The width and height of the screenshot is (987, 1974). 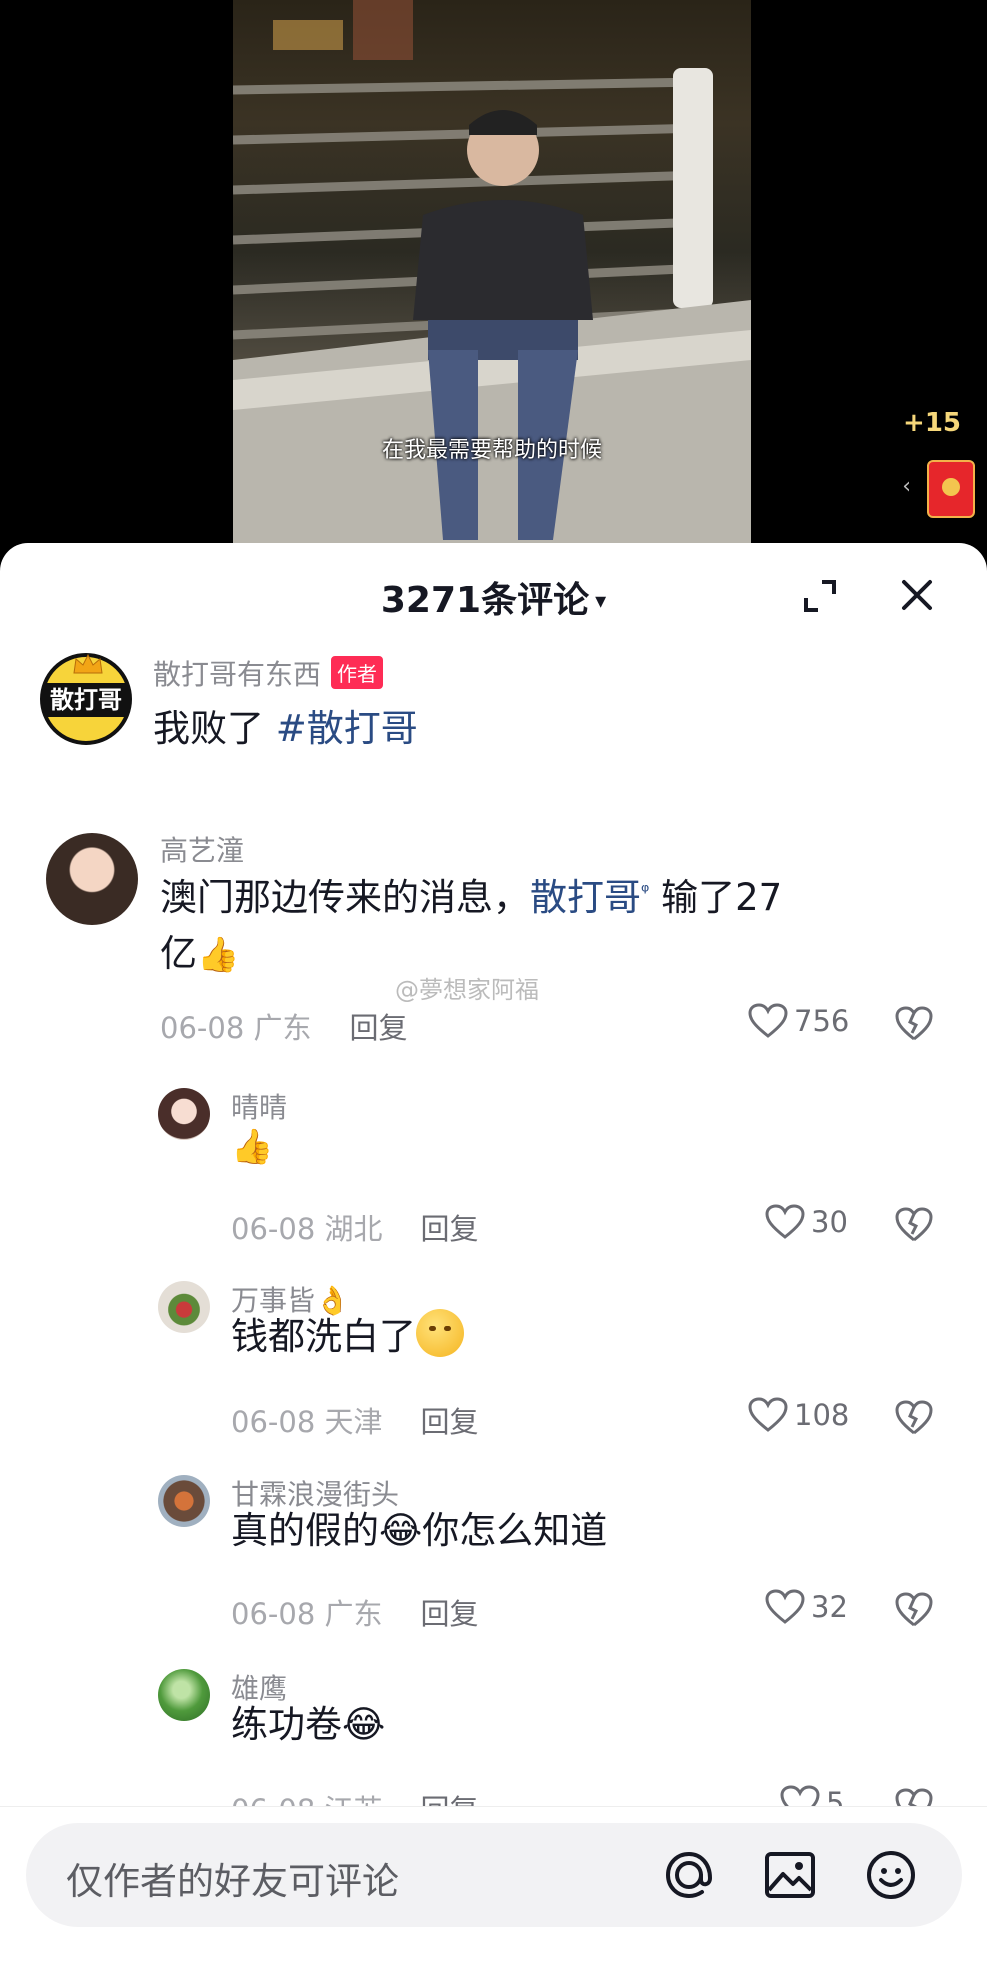 What do you see at coordinates (822, 1021) in the screenshot?
I see `like-count: 756` at bounding box center [822, 1021].